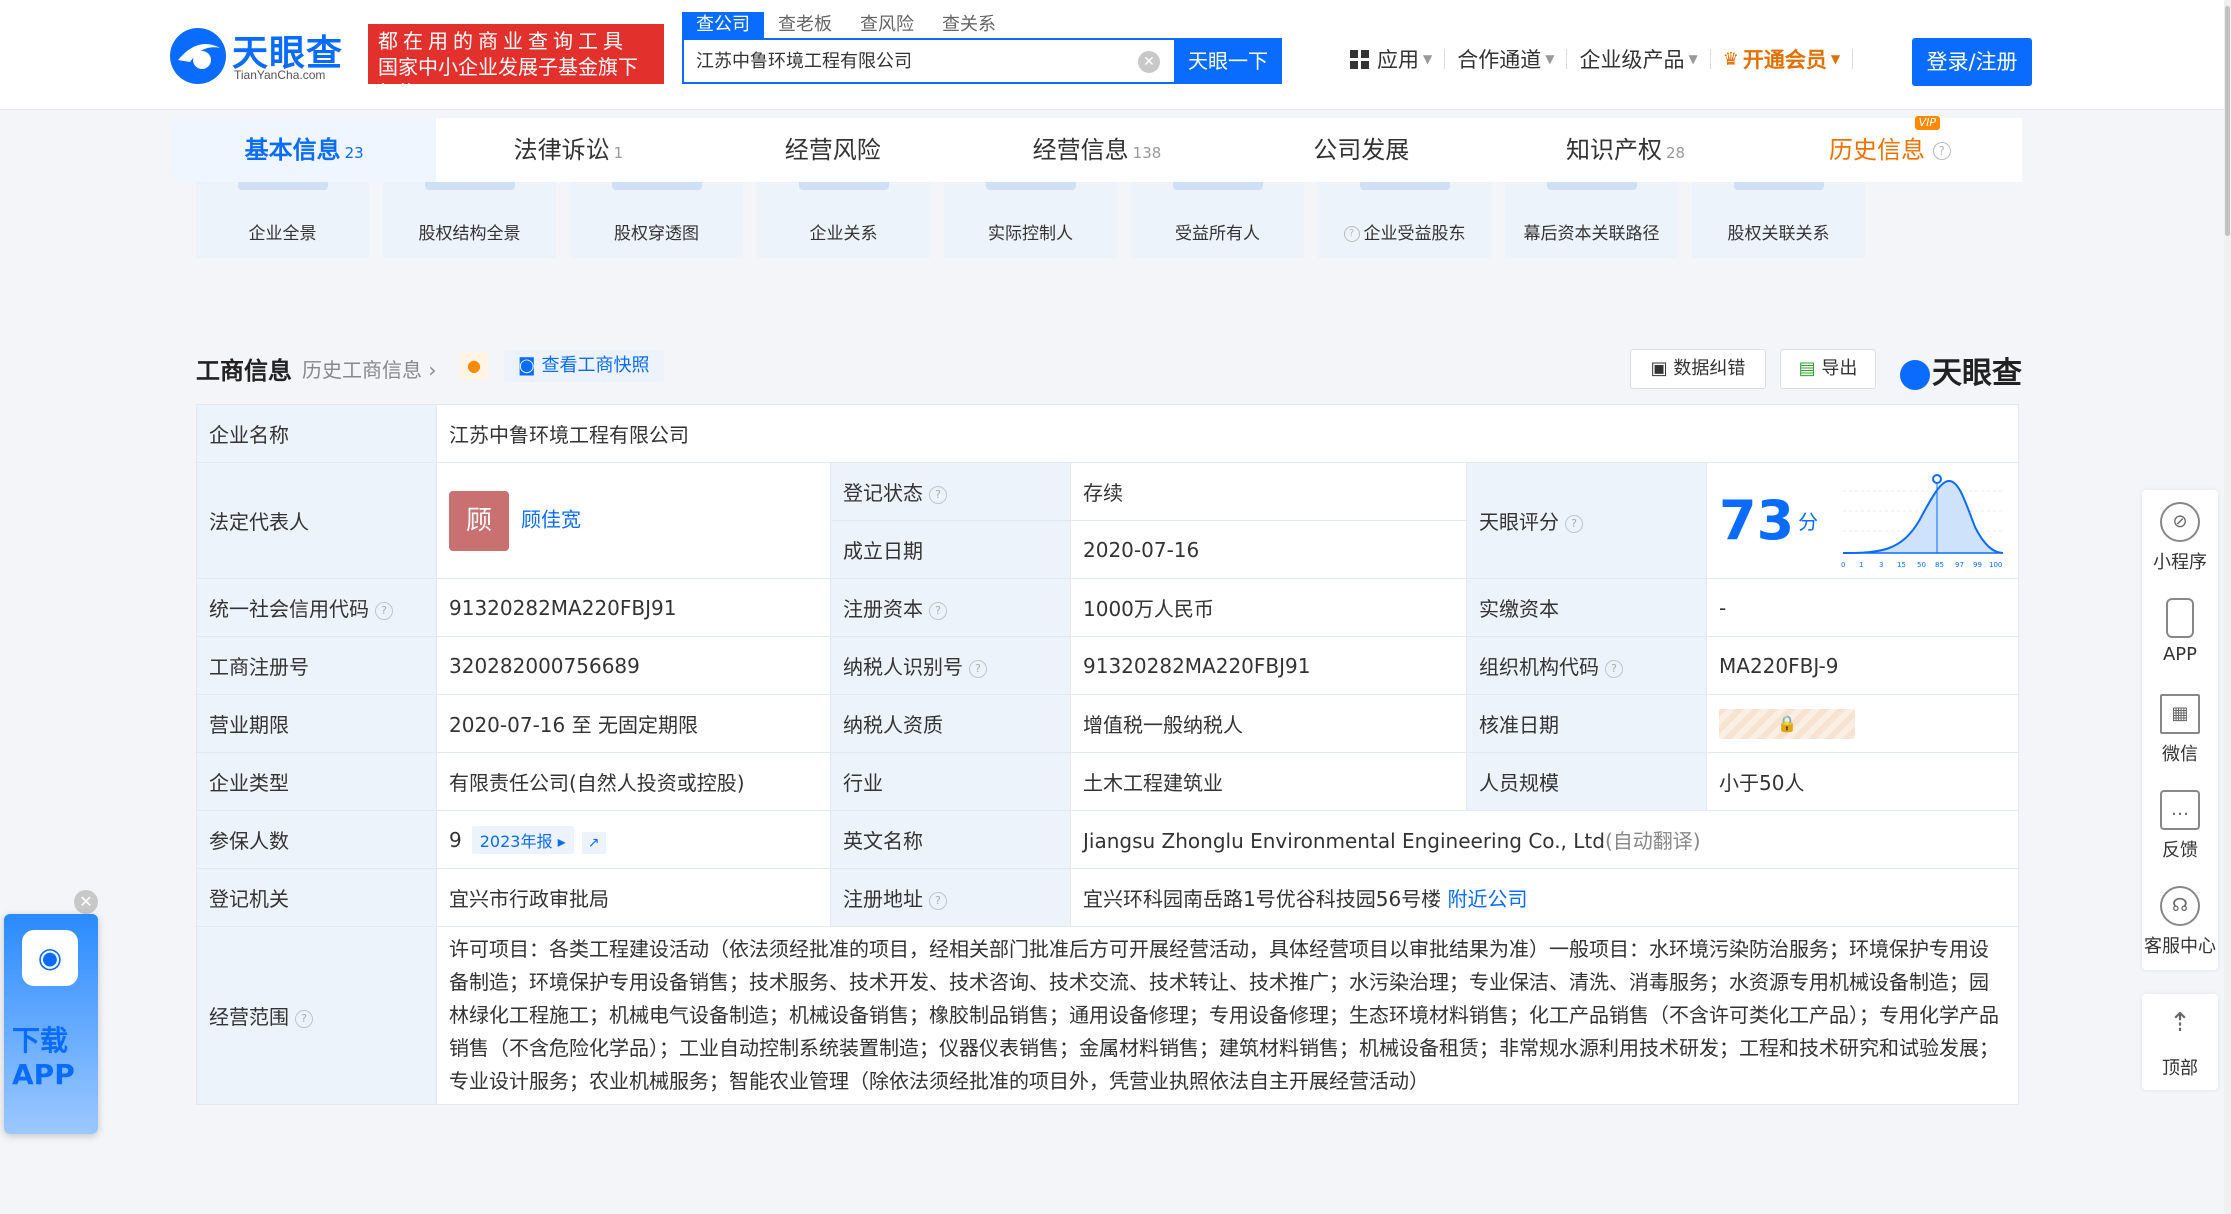 This screenshot has width=2231, height=1214. Describe the element at coordinates (474, 366) in the screenshot. I see `bell-icon: ●` at that location.